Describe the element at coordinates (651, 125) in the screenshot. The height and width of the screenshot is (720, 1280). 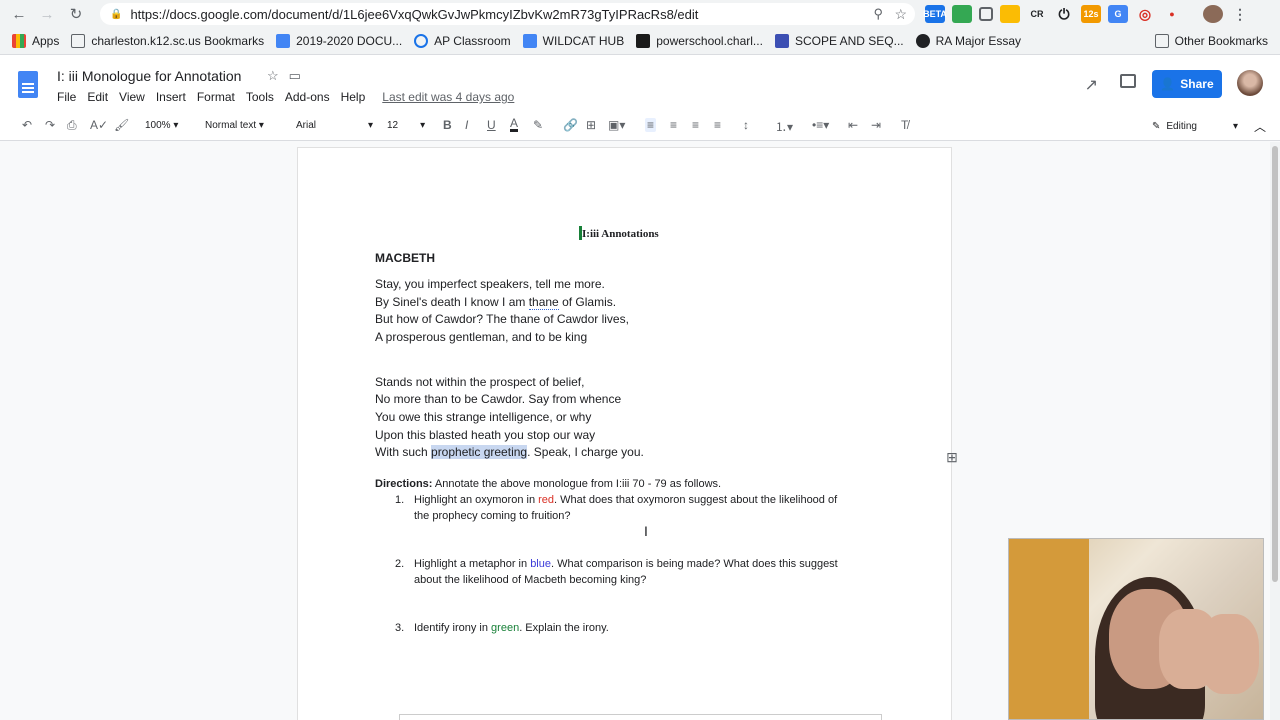
I see `align-left-icon: ≡` at that location.